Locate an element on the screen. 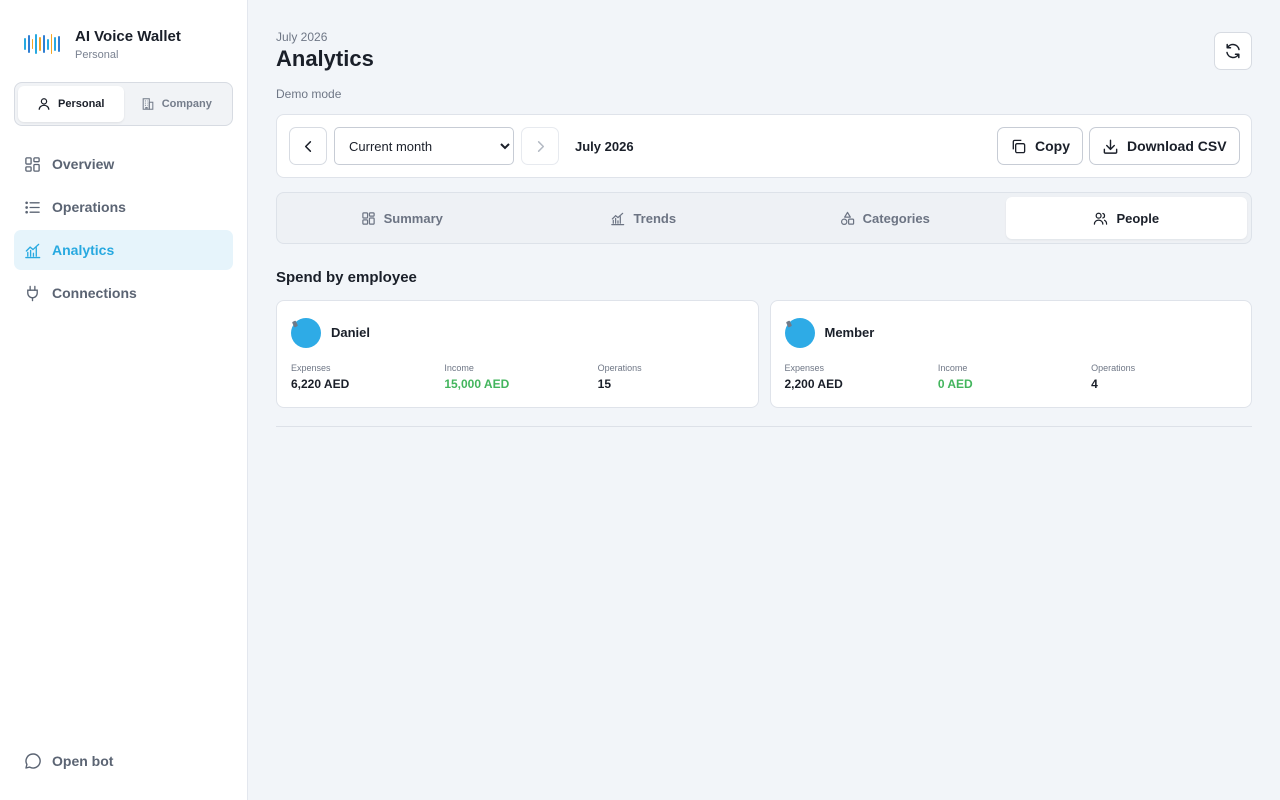  tab-trends: Trends is located at coordinates (644, 218).